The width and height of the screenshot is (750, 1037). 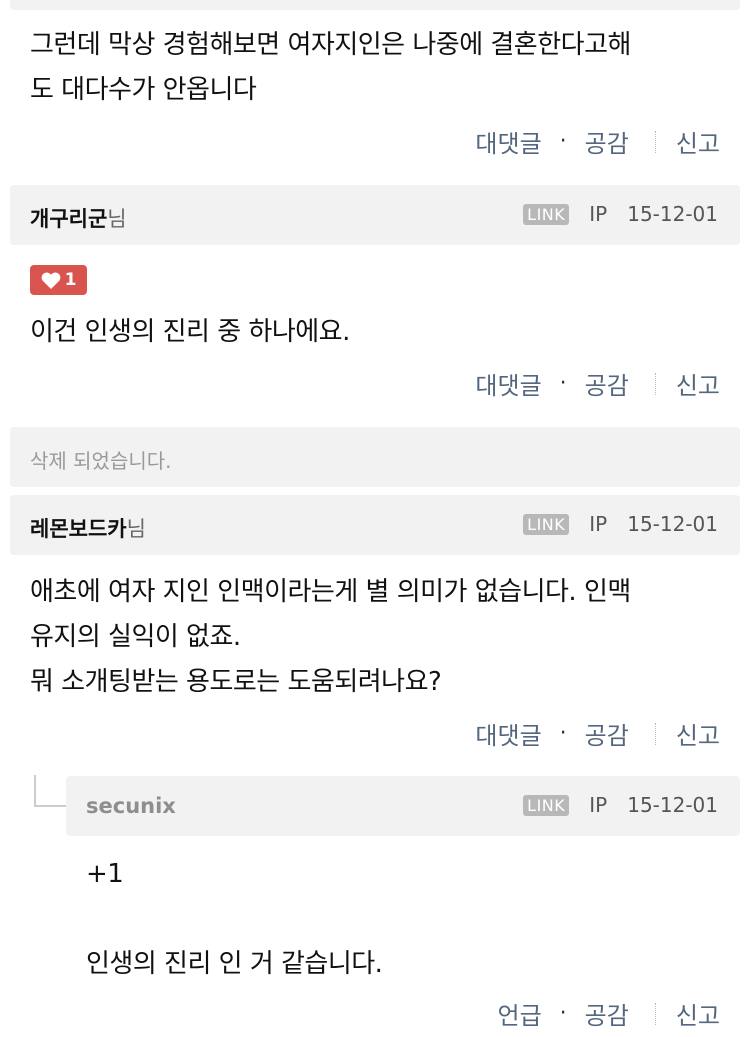 I want to click on author-name: 개구리군님, so click(x=78, y=218).